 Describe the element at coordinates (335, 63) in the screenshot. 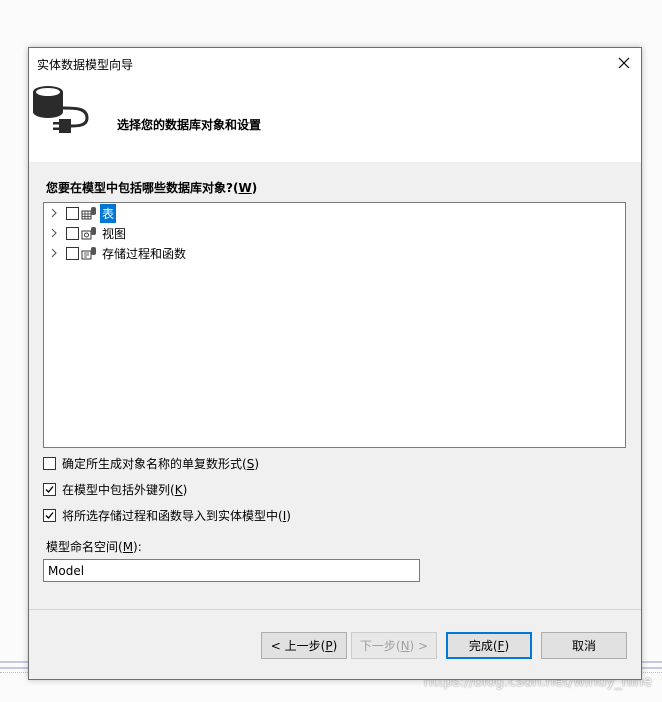

I see `title-bar: 实体数据模型向导` at that location.